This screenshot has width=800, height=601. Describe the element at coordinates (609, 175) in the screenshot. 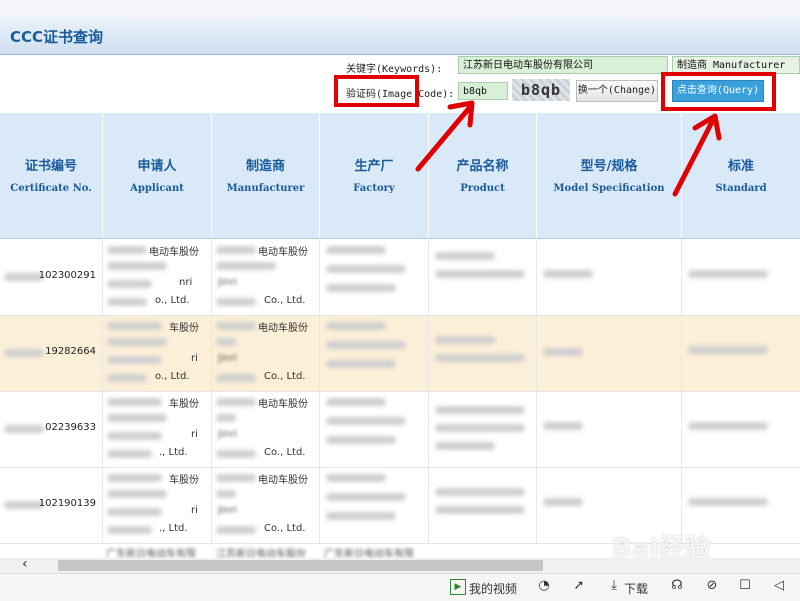

I see `column-header-model: 型号/规格 Model Specification` at that location.